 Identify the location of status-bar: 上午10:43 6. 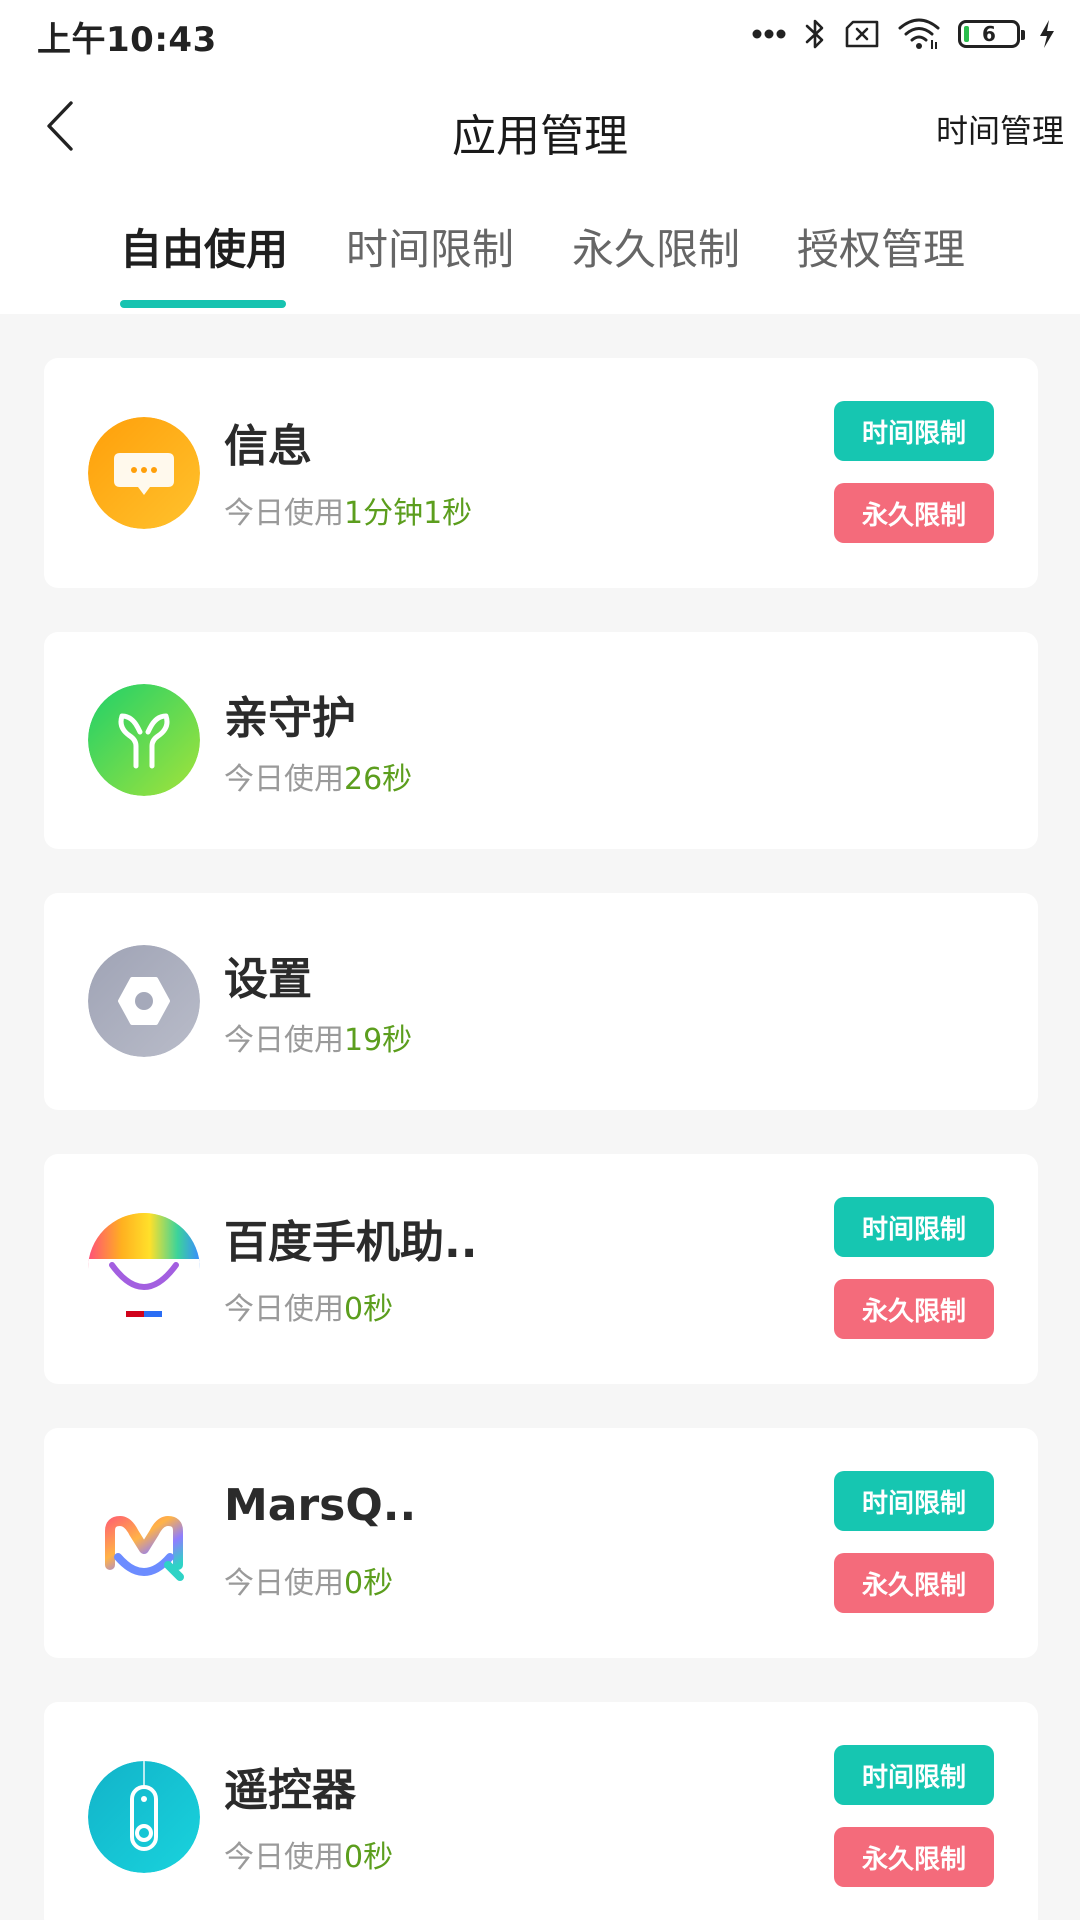
(540, 33).